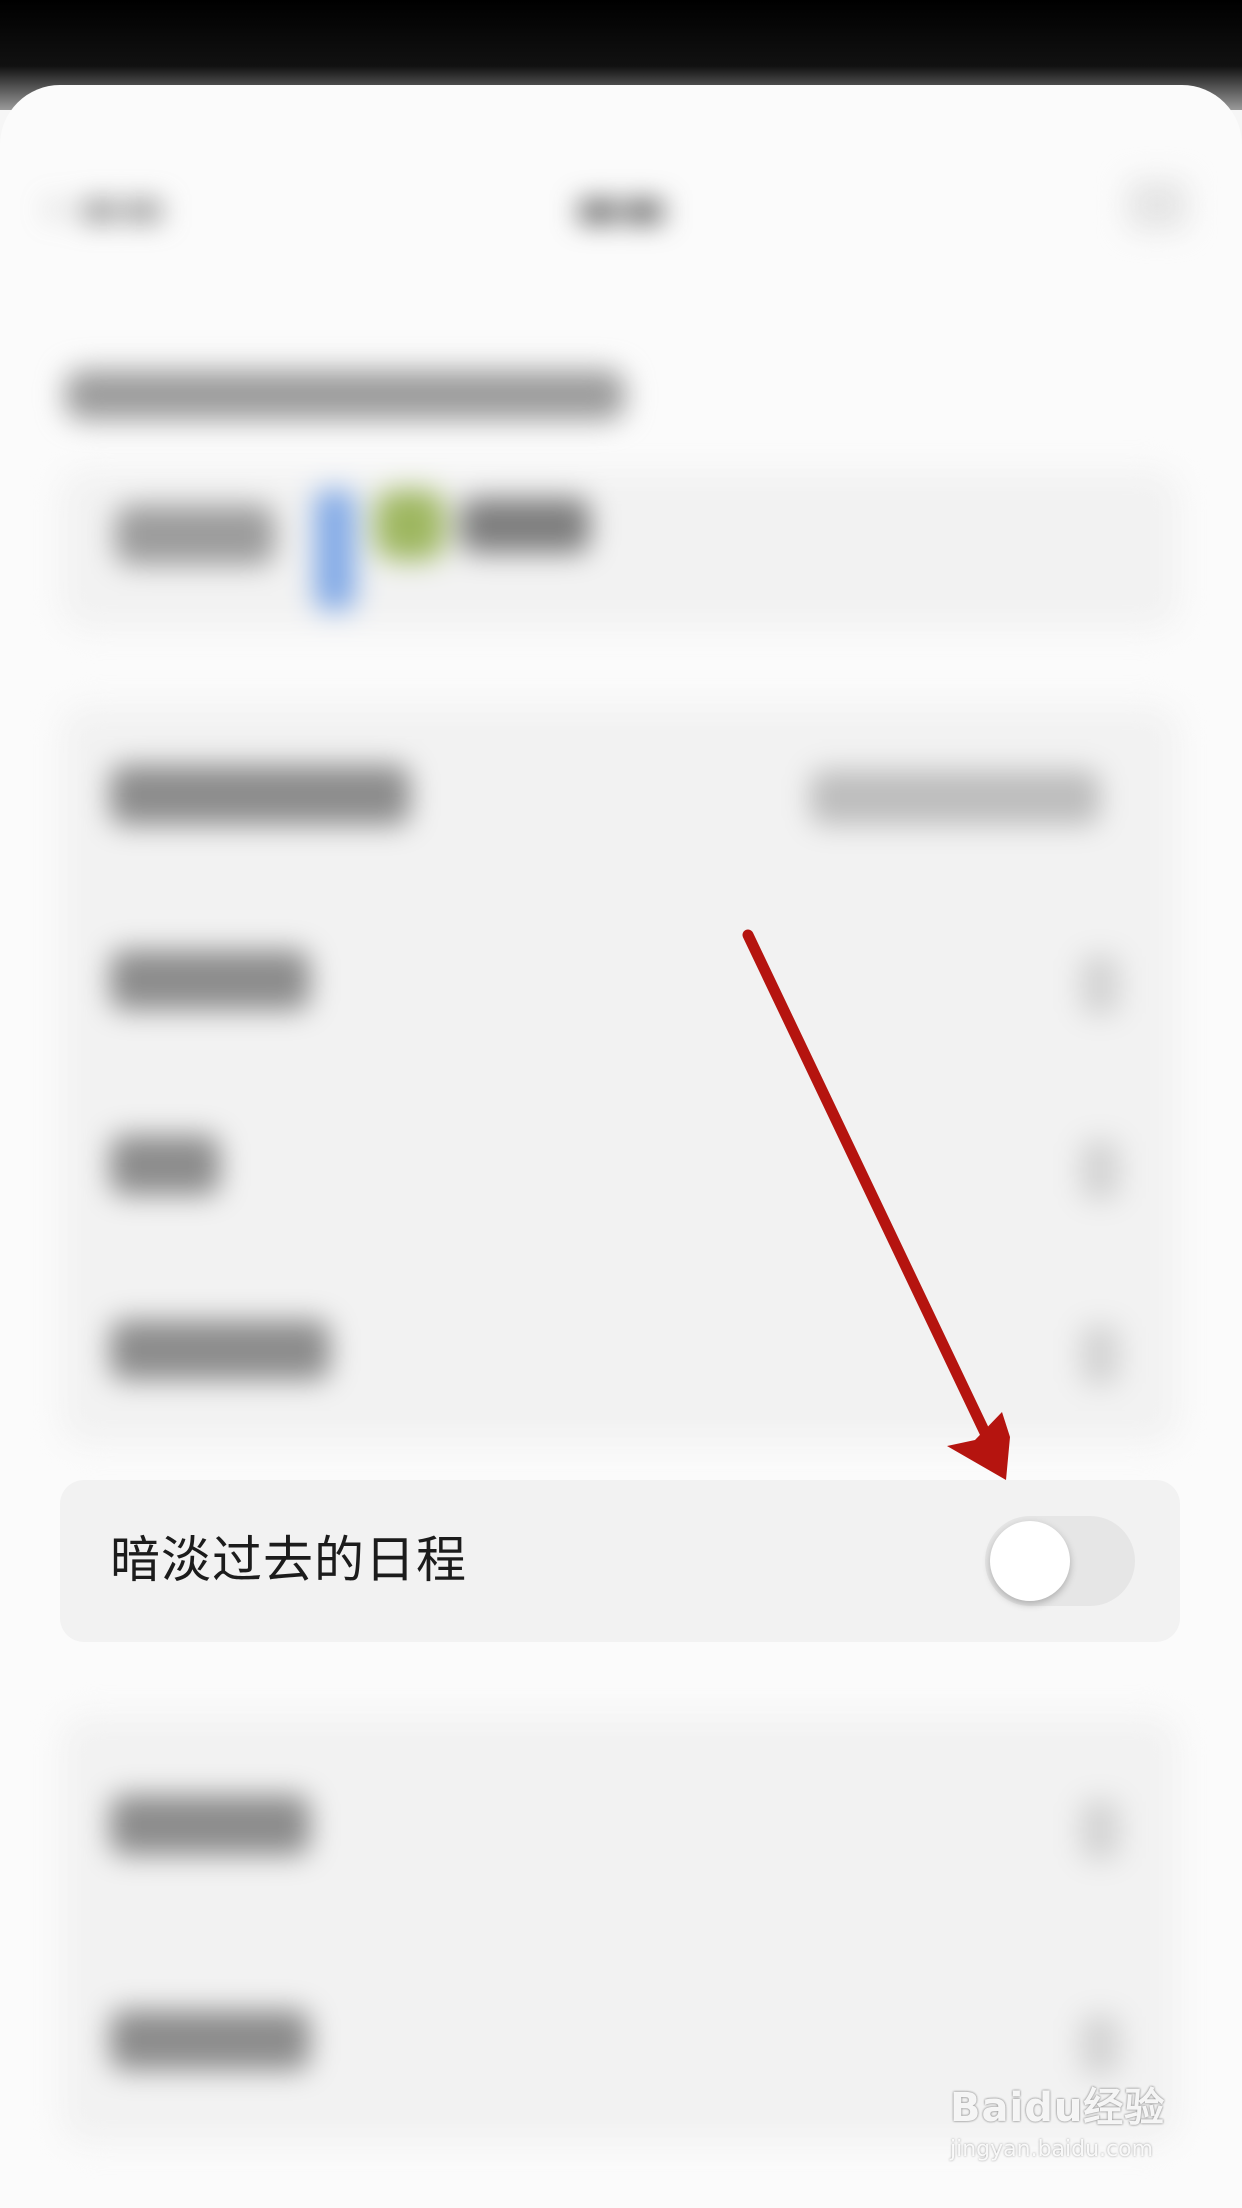 The image size is (1242, 2208). Describe the element at coordinates (410, 525) in the screenshot. I see `calendar-icon` at that location.